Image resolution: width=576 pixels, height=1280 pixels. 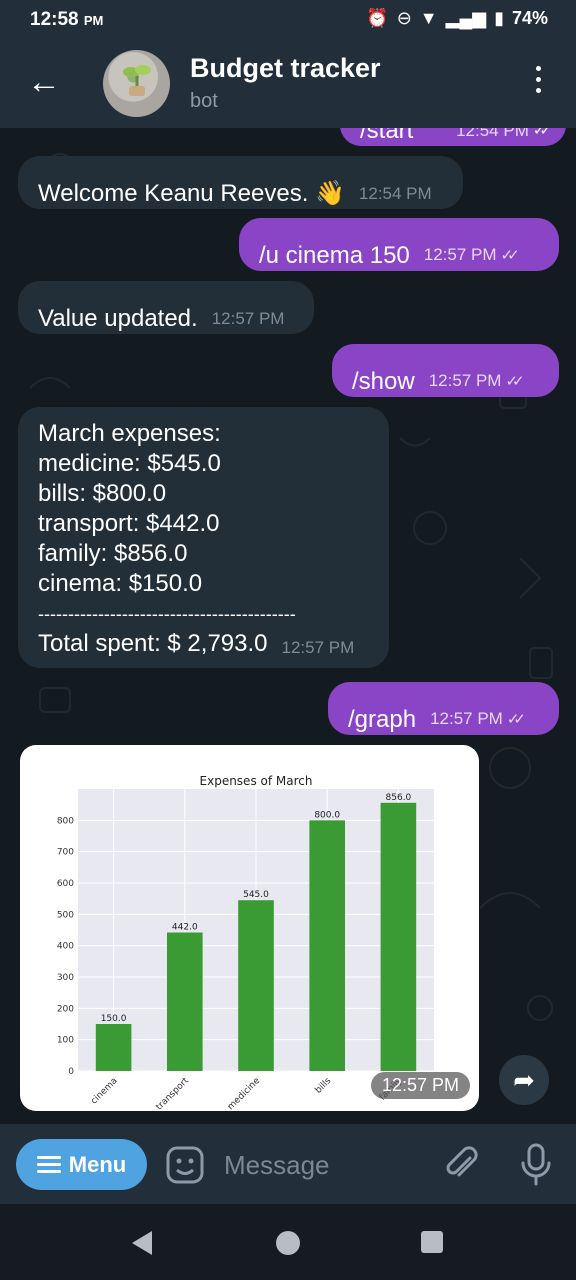 I want to click on menu-label: Menu, so click(x=97, y=1164).